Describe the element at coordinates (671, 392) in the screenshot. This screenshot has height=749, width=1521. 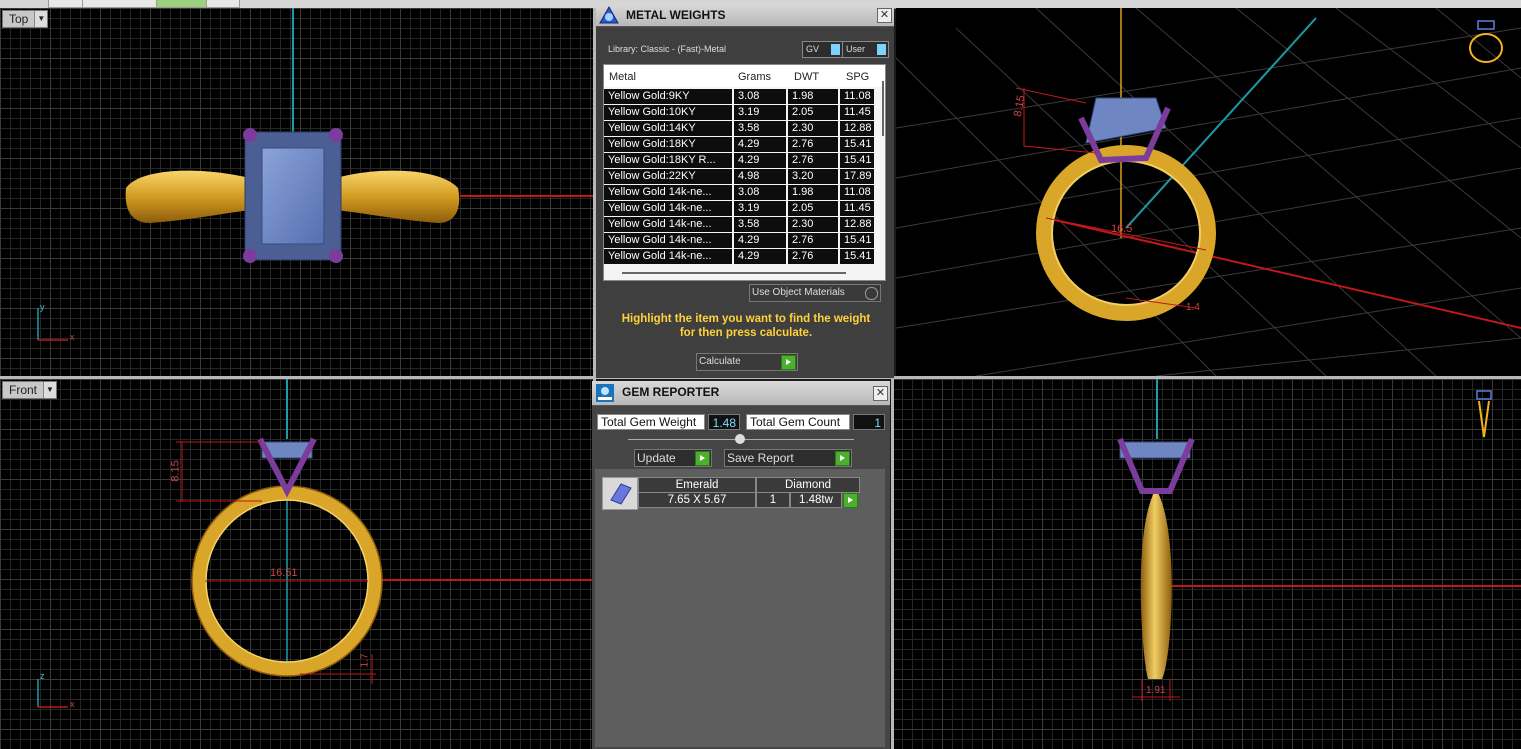
I see `gem-reporter-title: GEM REPORTER` at that location.